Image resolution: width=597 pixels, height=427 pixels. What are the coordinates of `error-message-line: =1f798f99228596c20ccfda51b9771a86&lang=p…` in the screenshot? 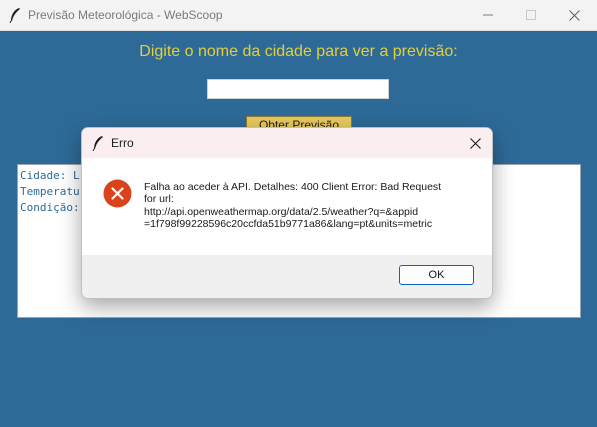 It's located at (288, 223).